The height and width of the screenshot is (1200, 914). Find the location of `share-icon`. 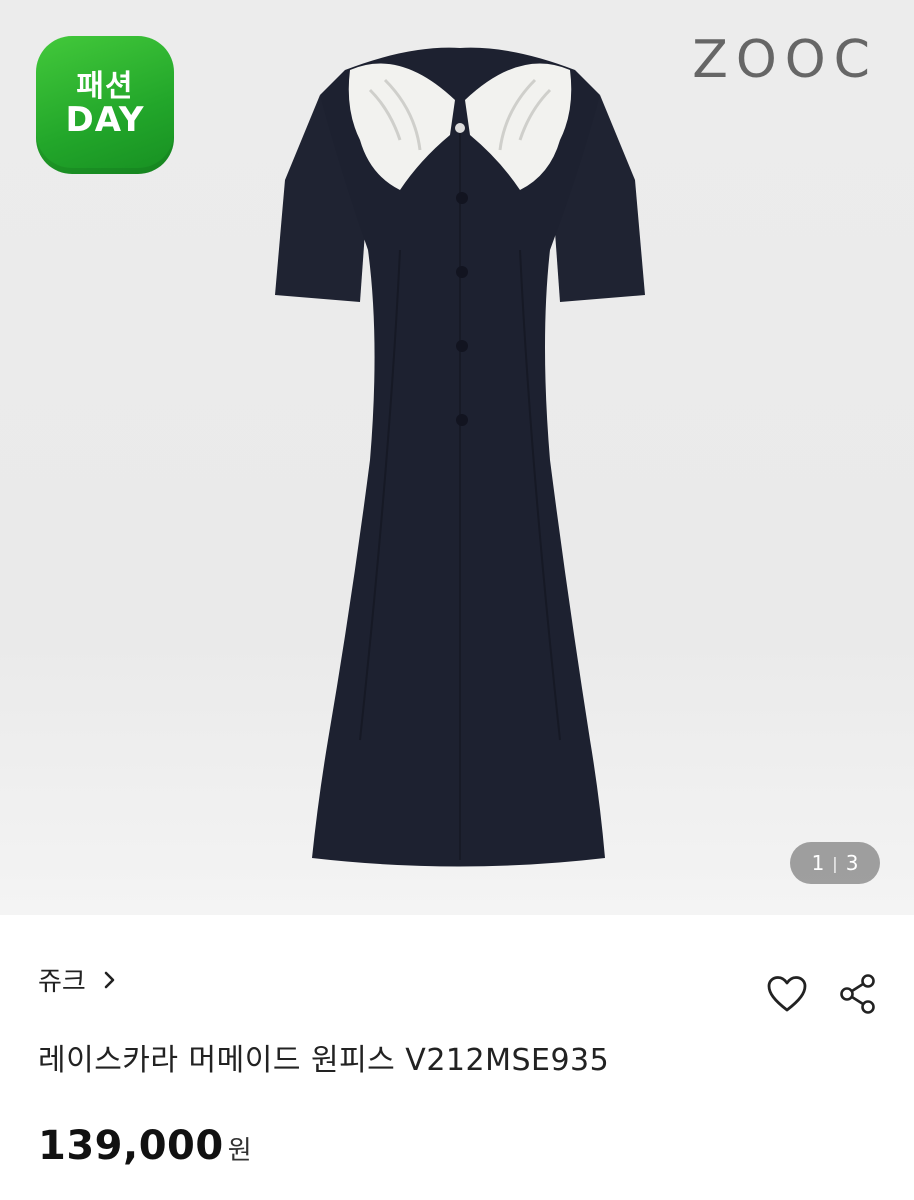

share-icon is located at coordinates (858, 994).